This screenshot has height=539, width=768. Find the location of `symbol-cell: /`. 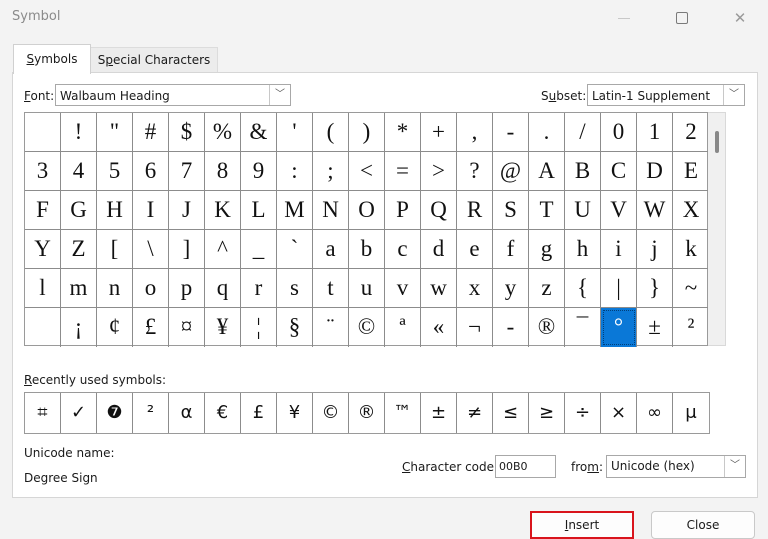

symbol-cell: / is located at coordinates (583, 132).